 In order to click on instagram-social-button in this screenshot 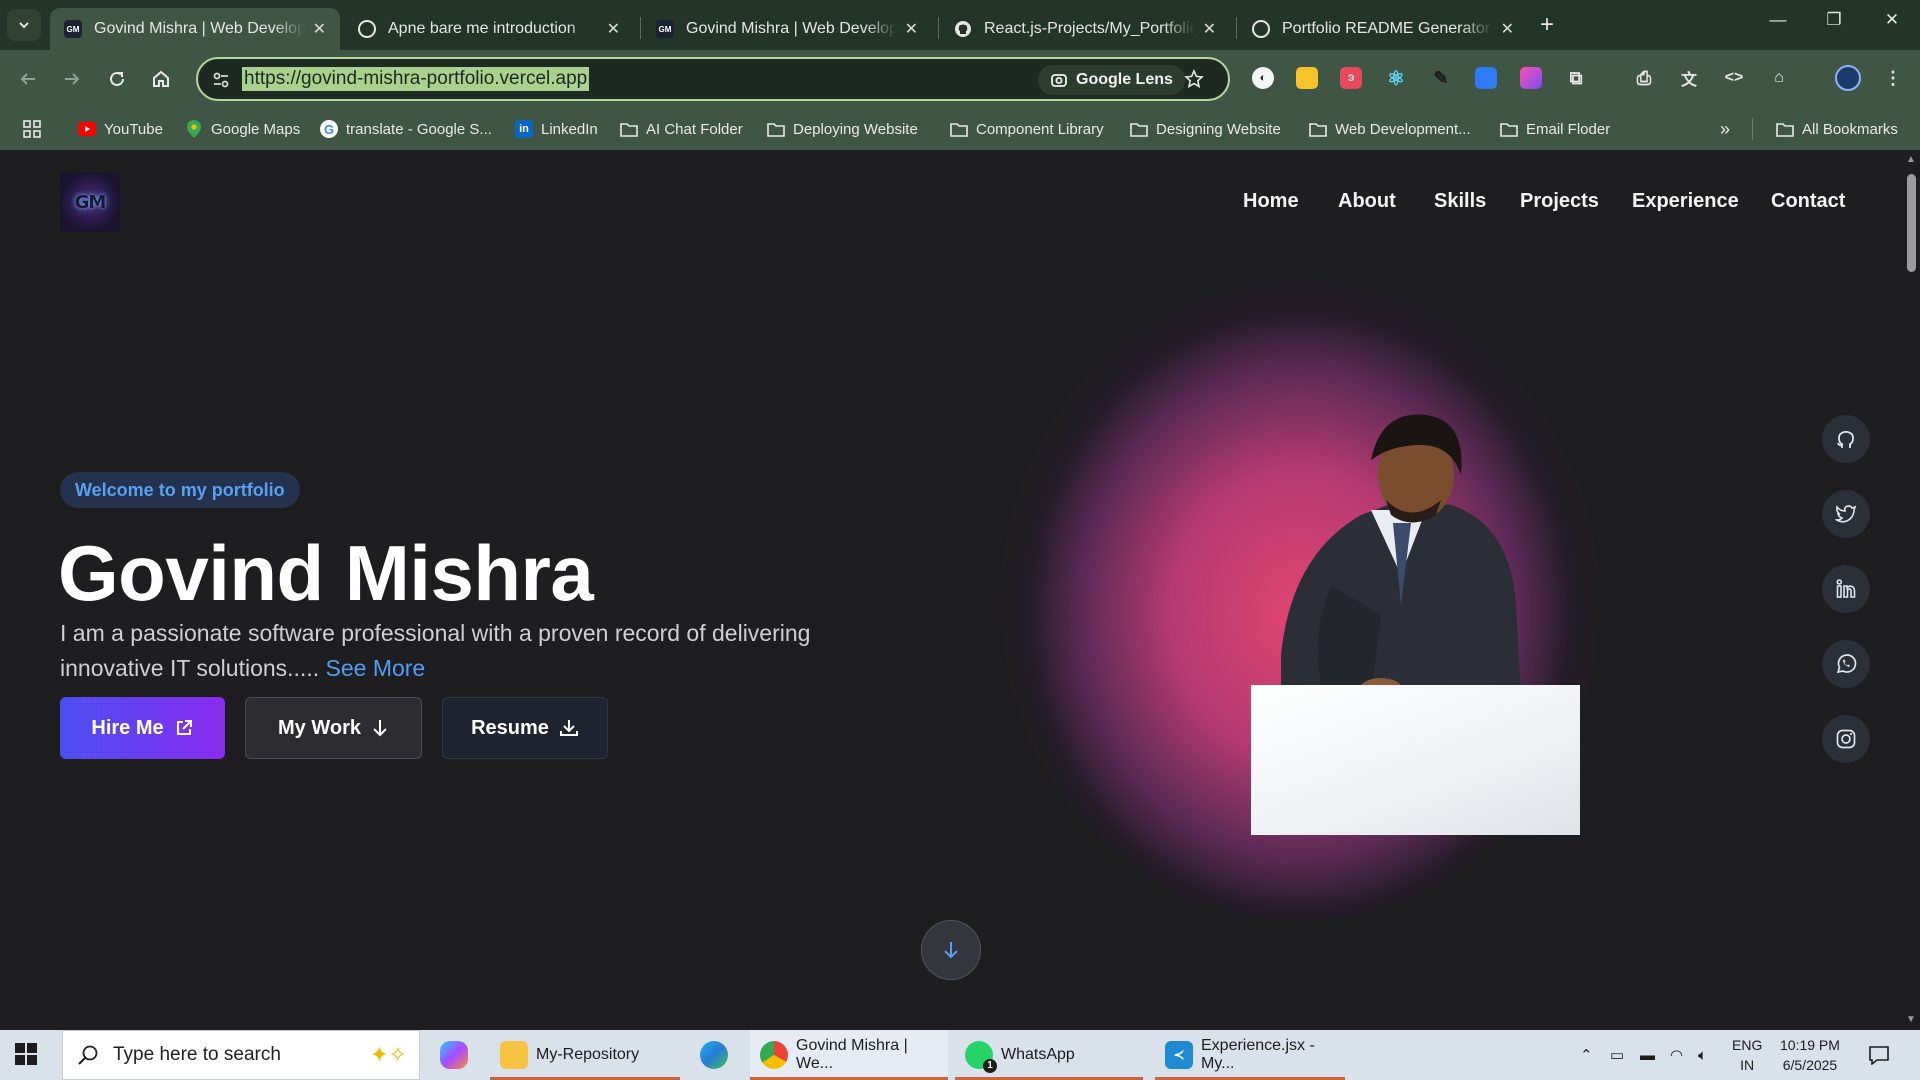, I will do `click(1846, 739)`.